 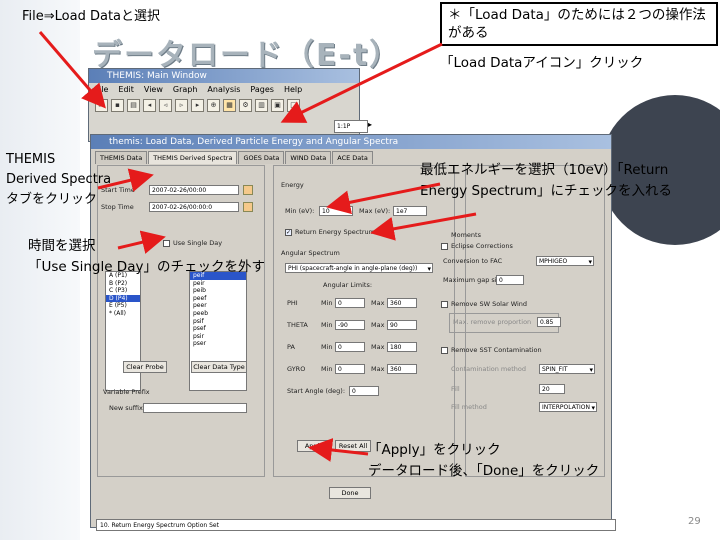 What do you see at coordinates (338, 450) in the screenshot?
I see `arrow-apply` at bounding box center [338, 450].